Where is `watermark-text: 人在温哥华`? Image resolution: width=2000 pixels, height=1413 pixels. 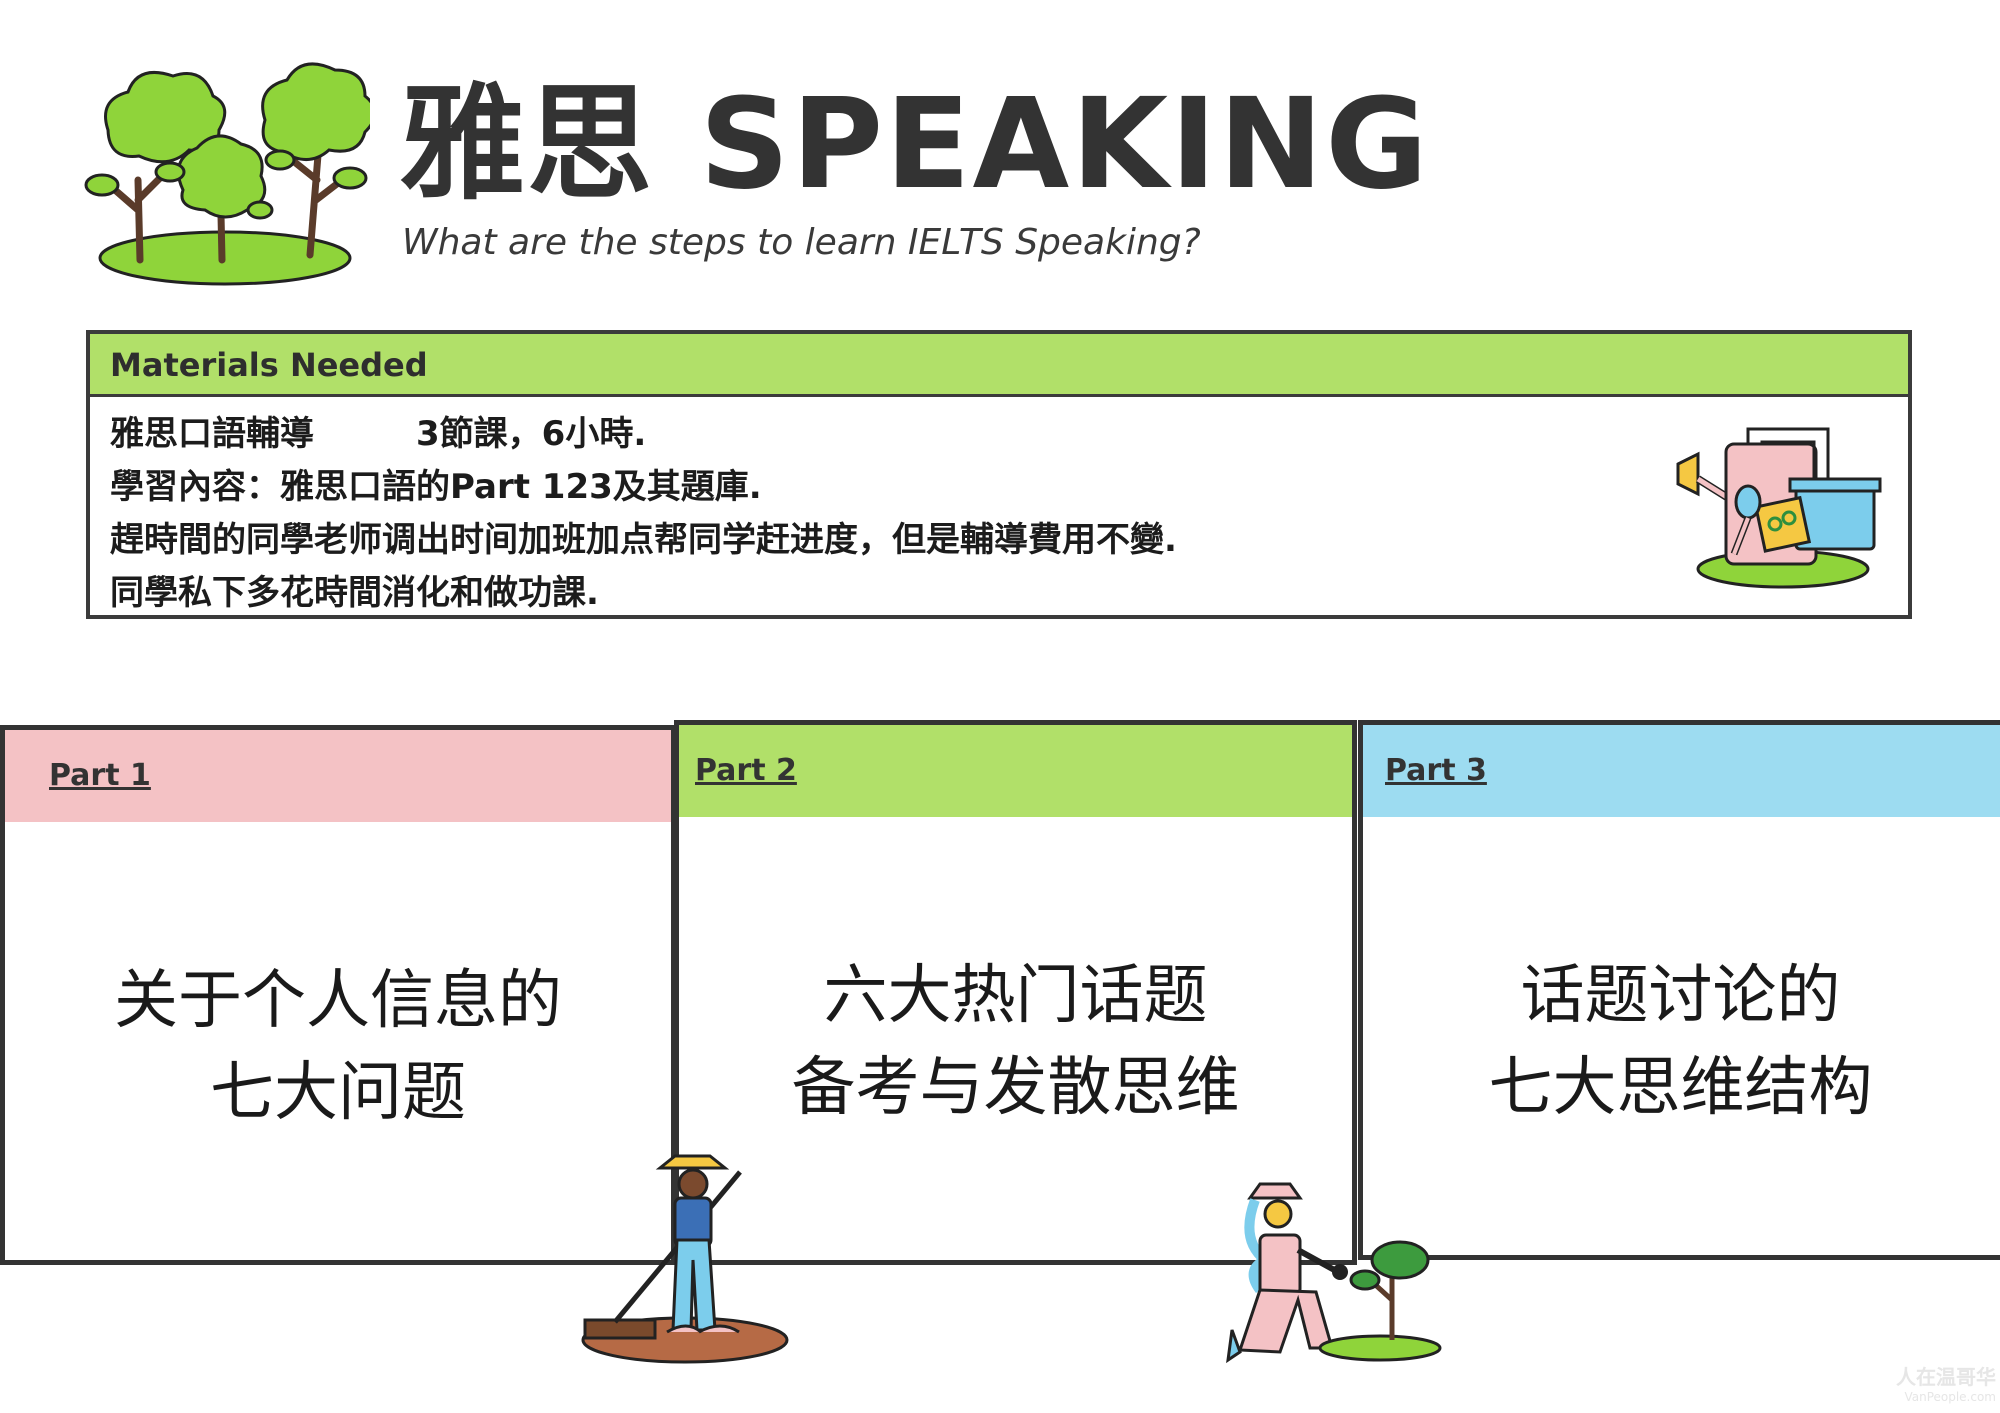
watermark-text: 人在温哥华 is located at coordinates (1946, 1377).